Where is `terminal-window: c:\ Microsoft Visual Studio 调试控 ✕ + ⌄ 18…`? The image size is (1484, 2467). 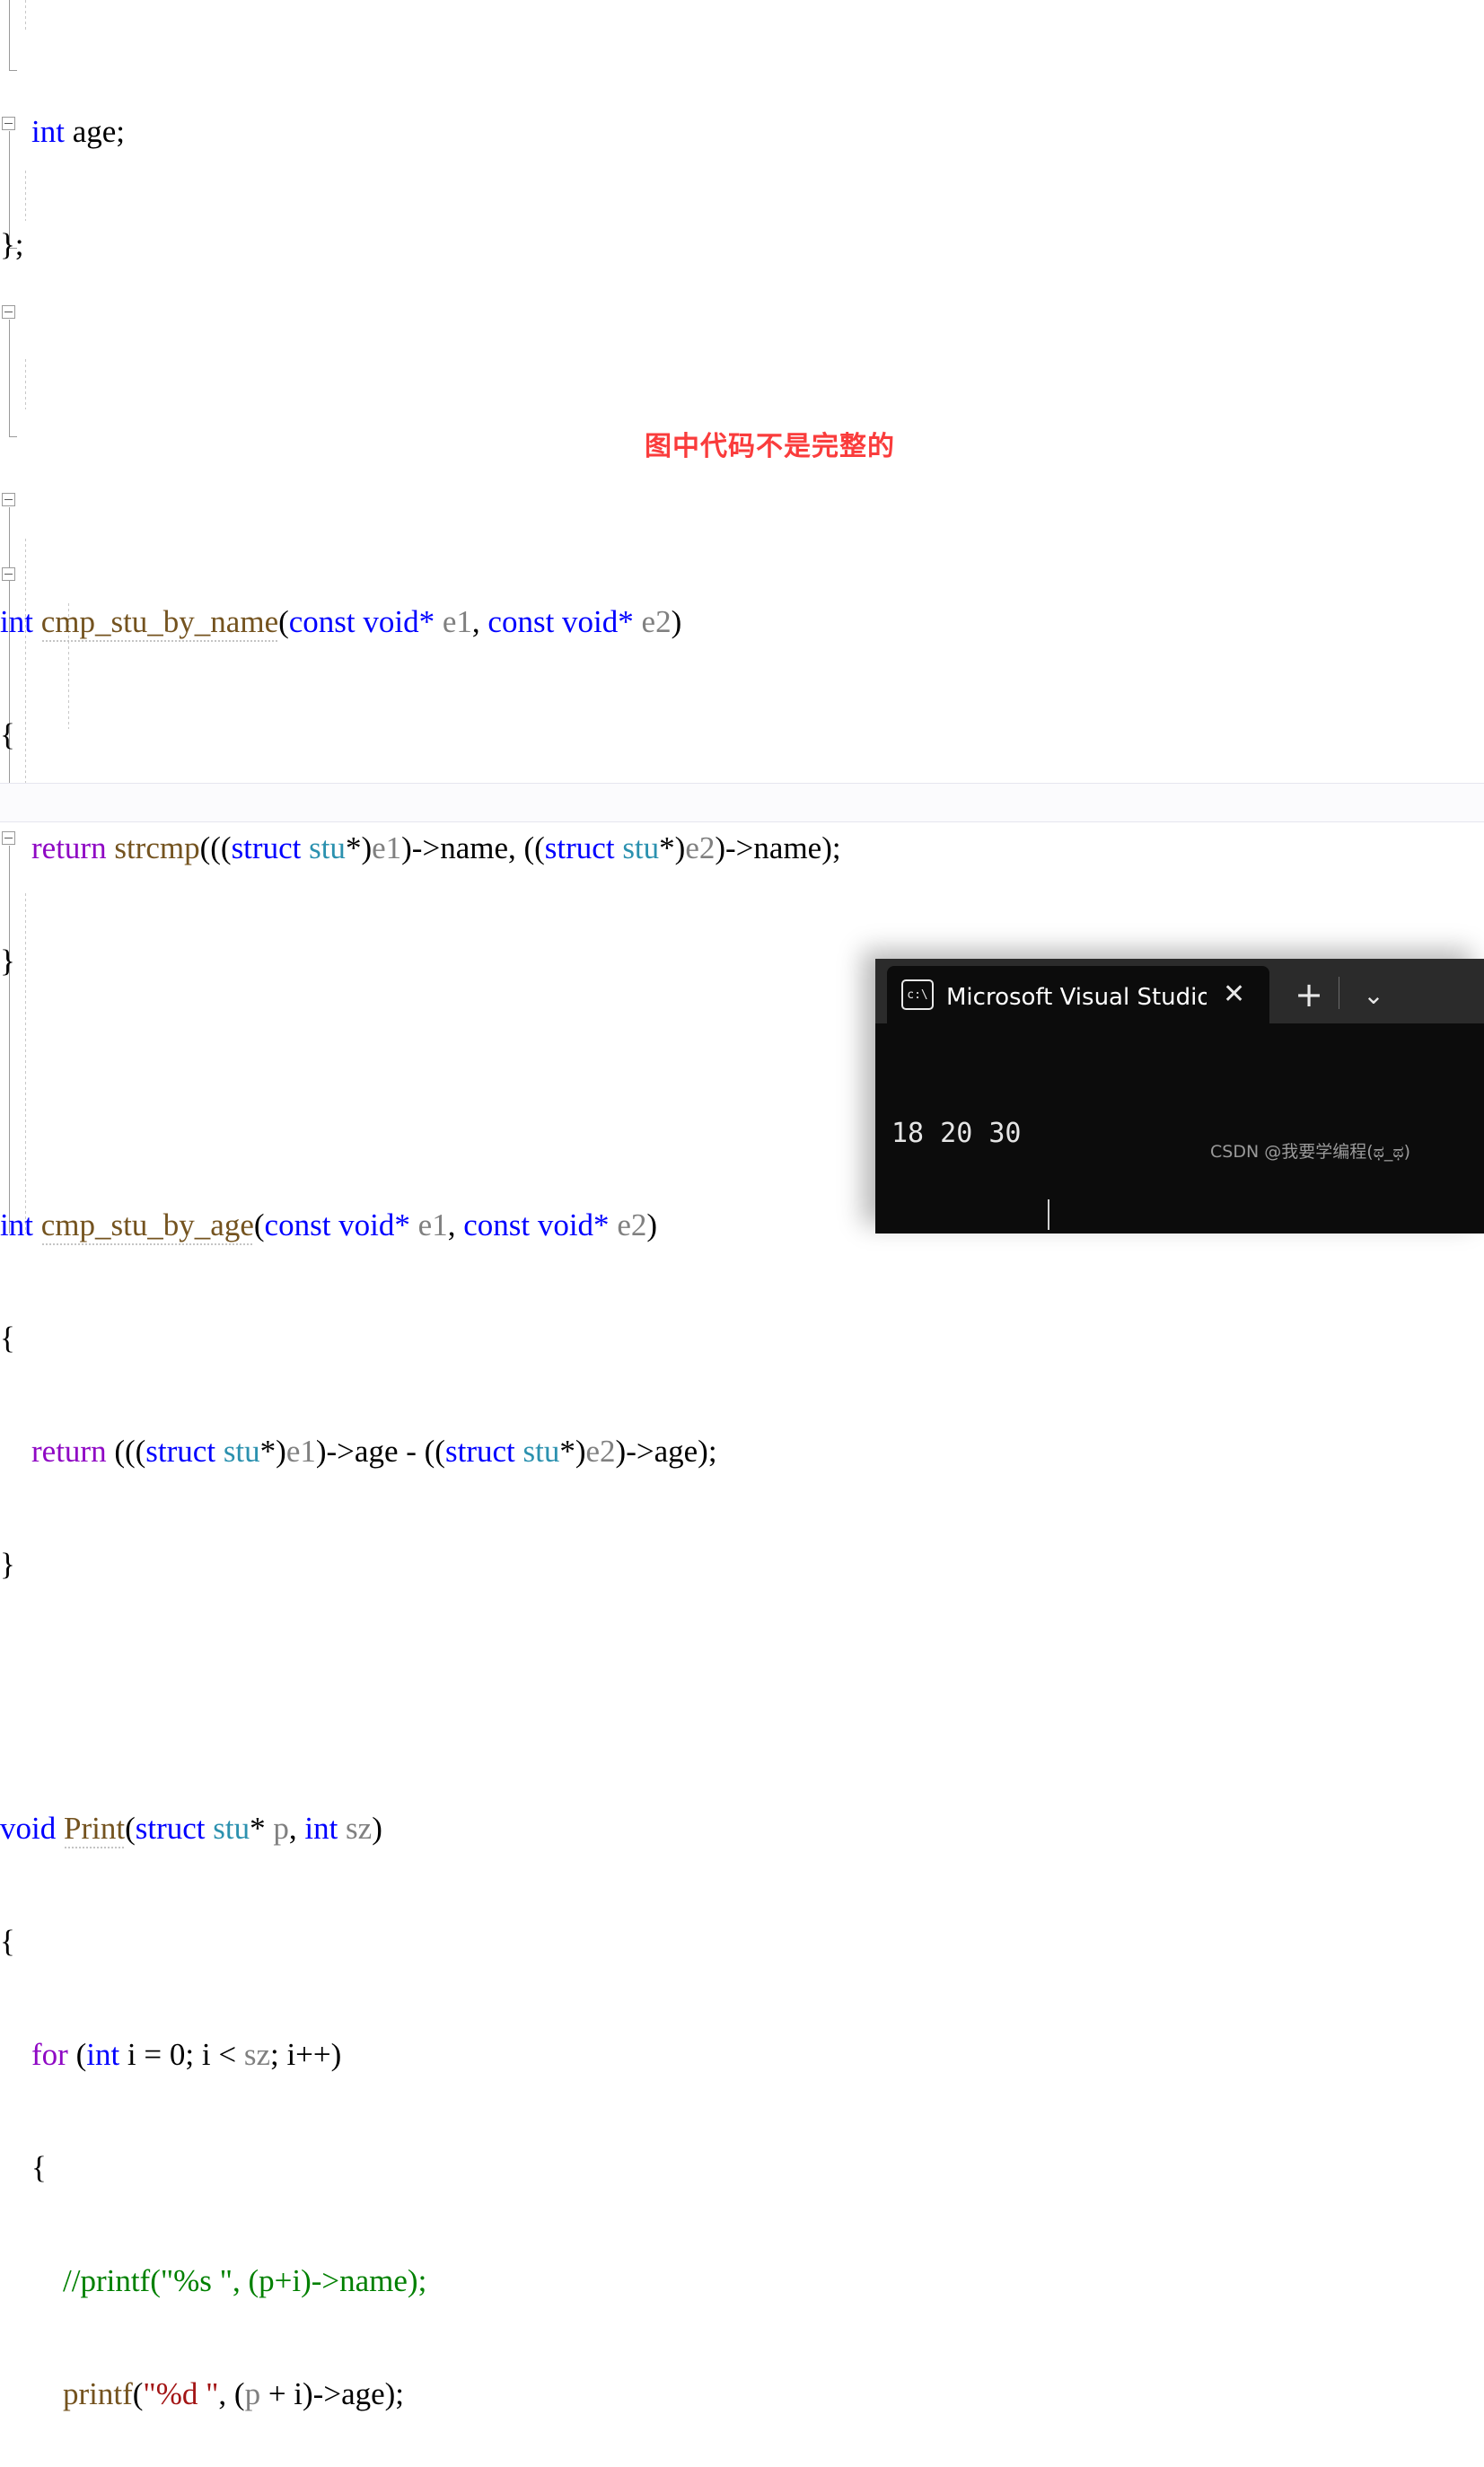
terminal-window: c:\ Microsoft Visual Studio 调试控 ✕ + ⌄ 18… is located at coordinates (1179, 1096).